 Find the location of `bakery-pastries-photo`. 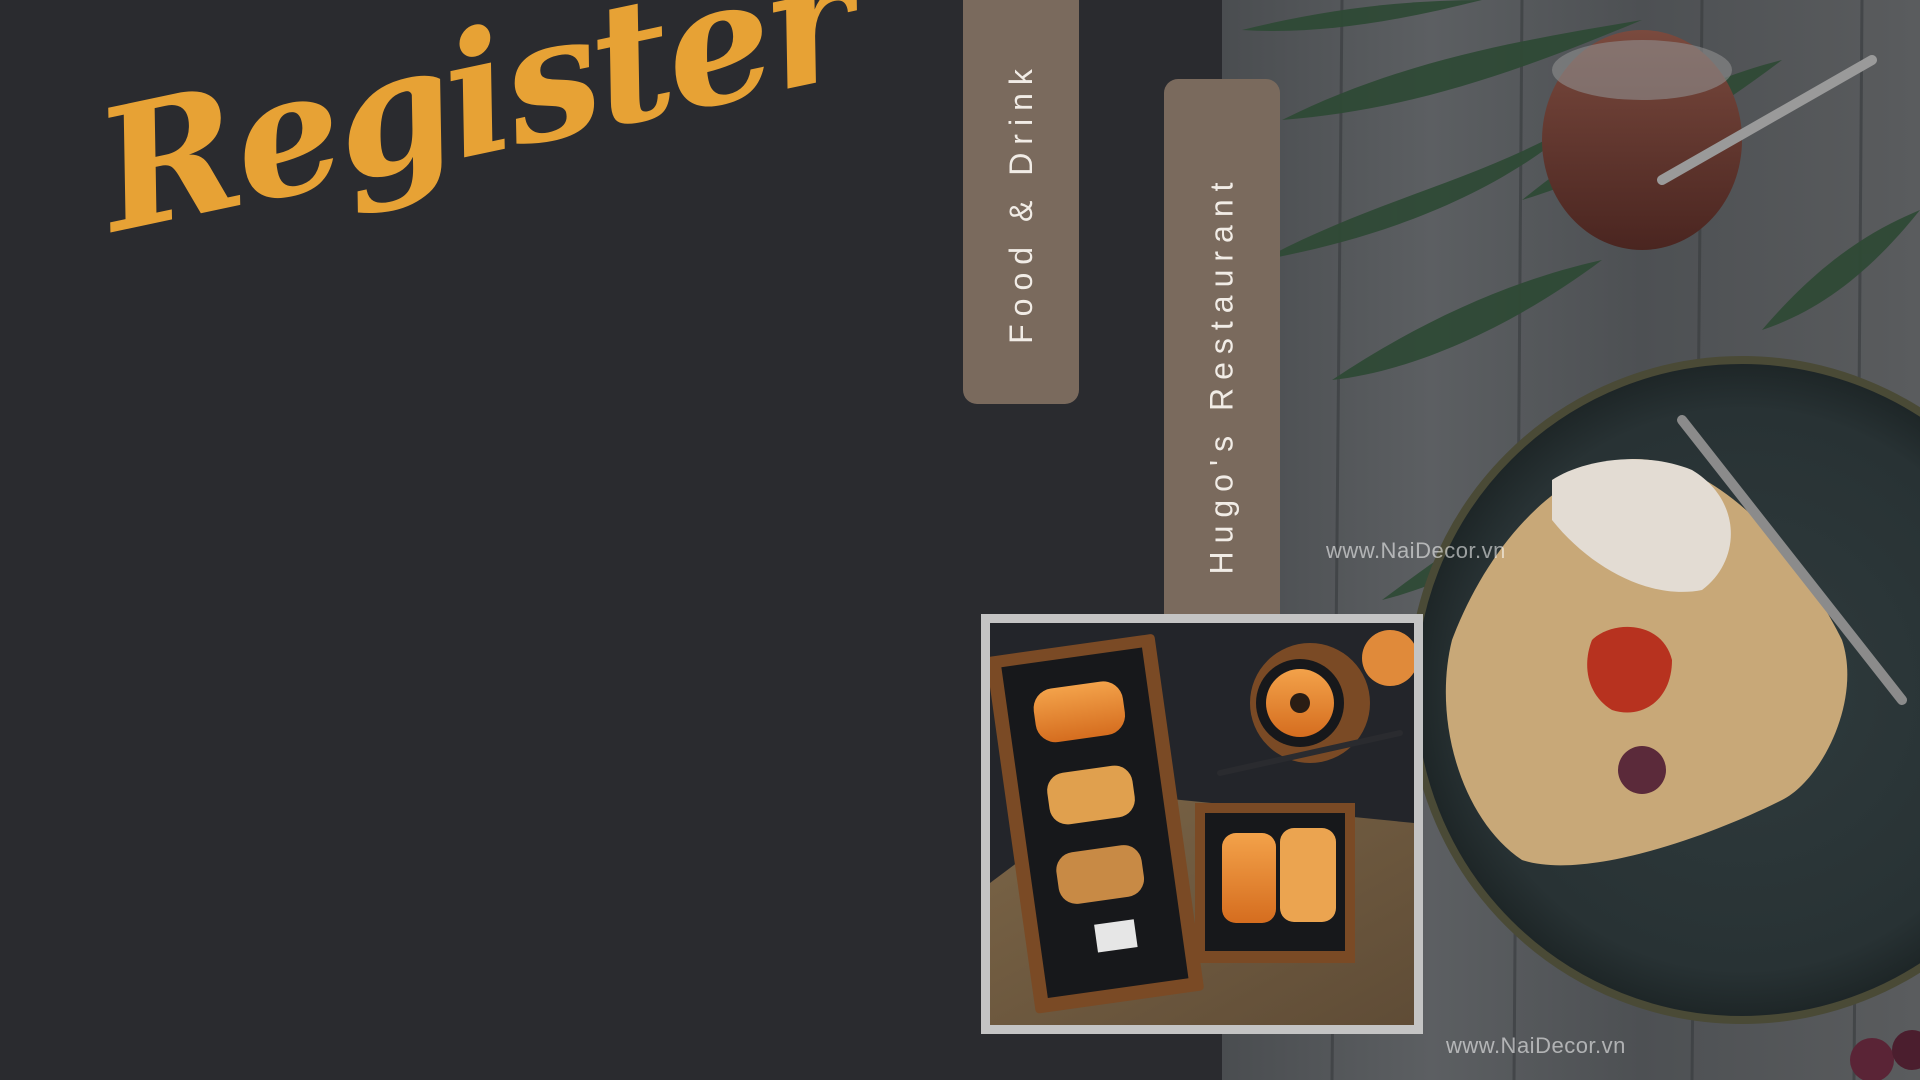

bakery-pastries-photo is located at coordinates (1202, 824).